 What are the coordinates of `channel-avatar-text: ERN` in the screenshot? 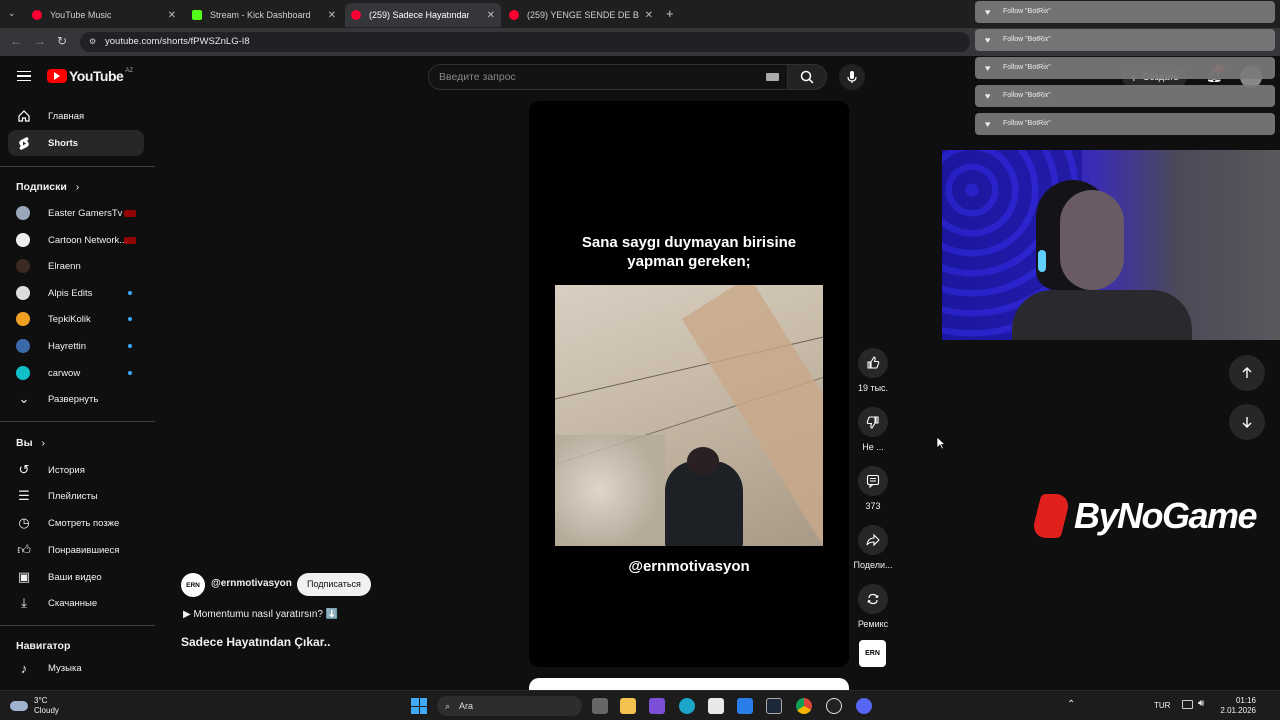 It's located at (193, 585).